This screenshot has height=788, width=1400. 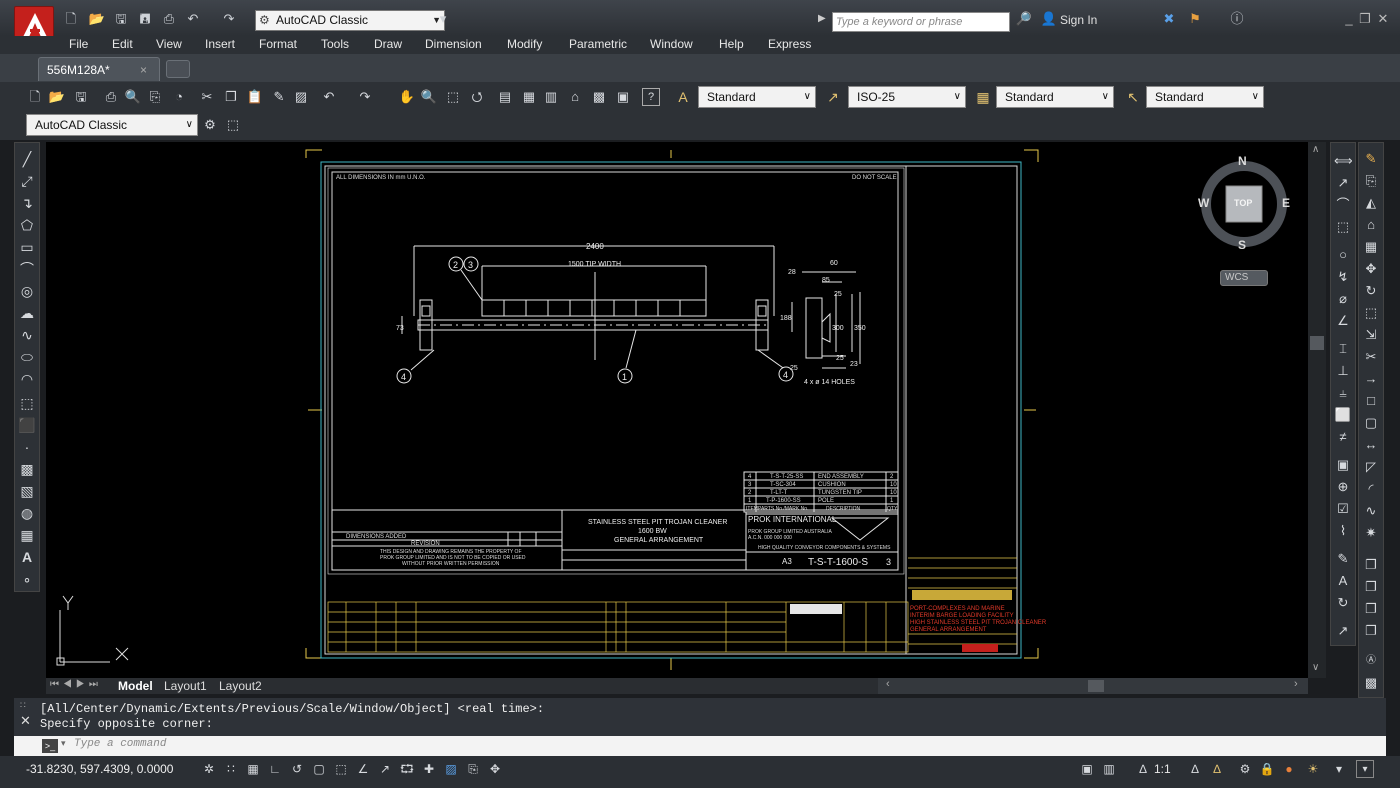 What do you see at coordinates (1096, 686) in the screenshot?
I see `h-scroll-thumb` at bounding box center [1096, 686].